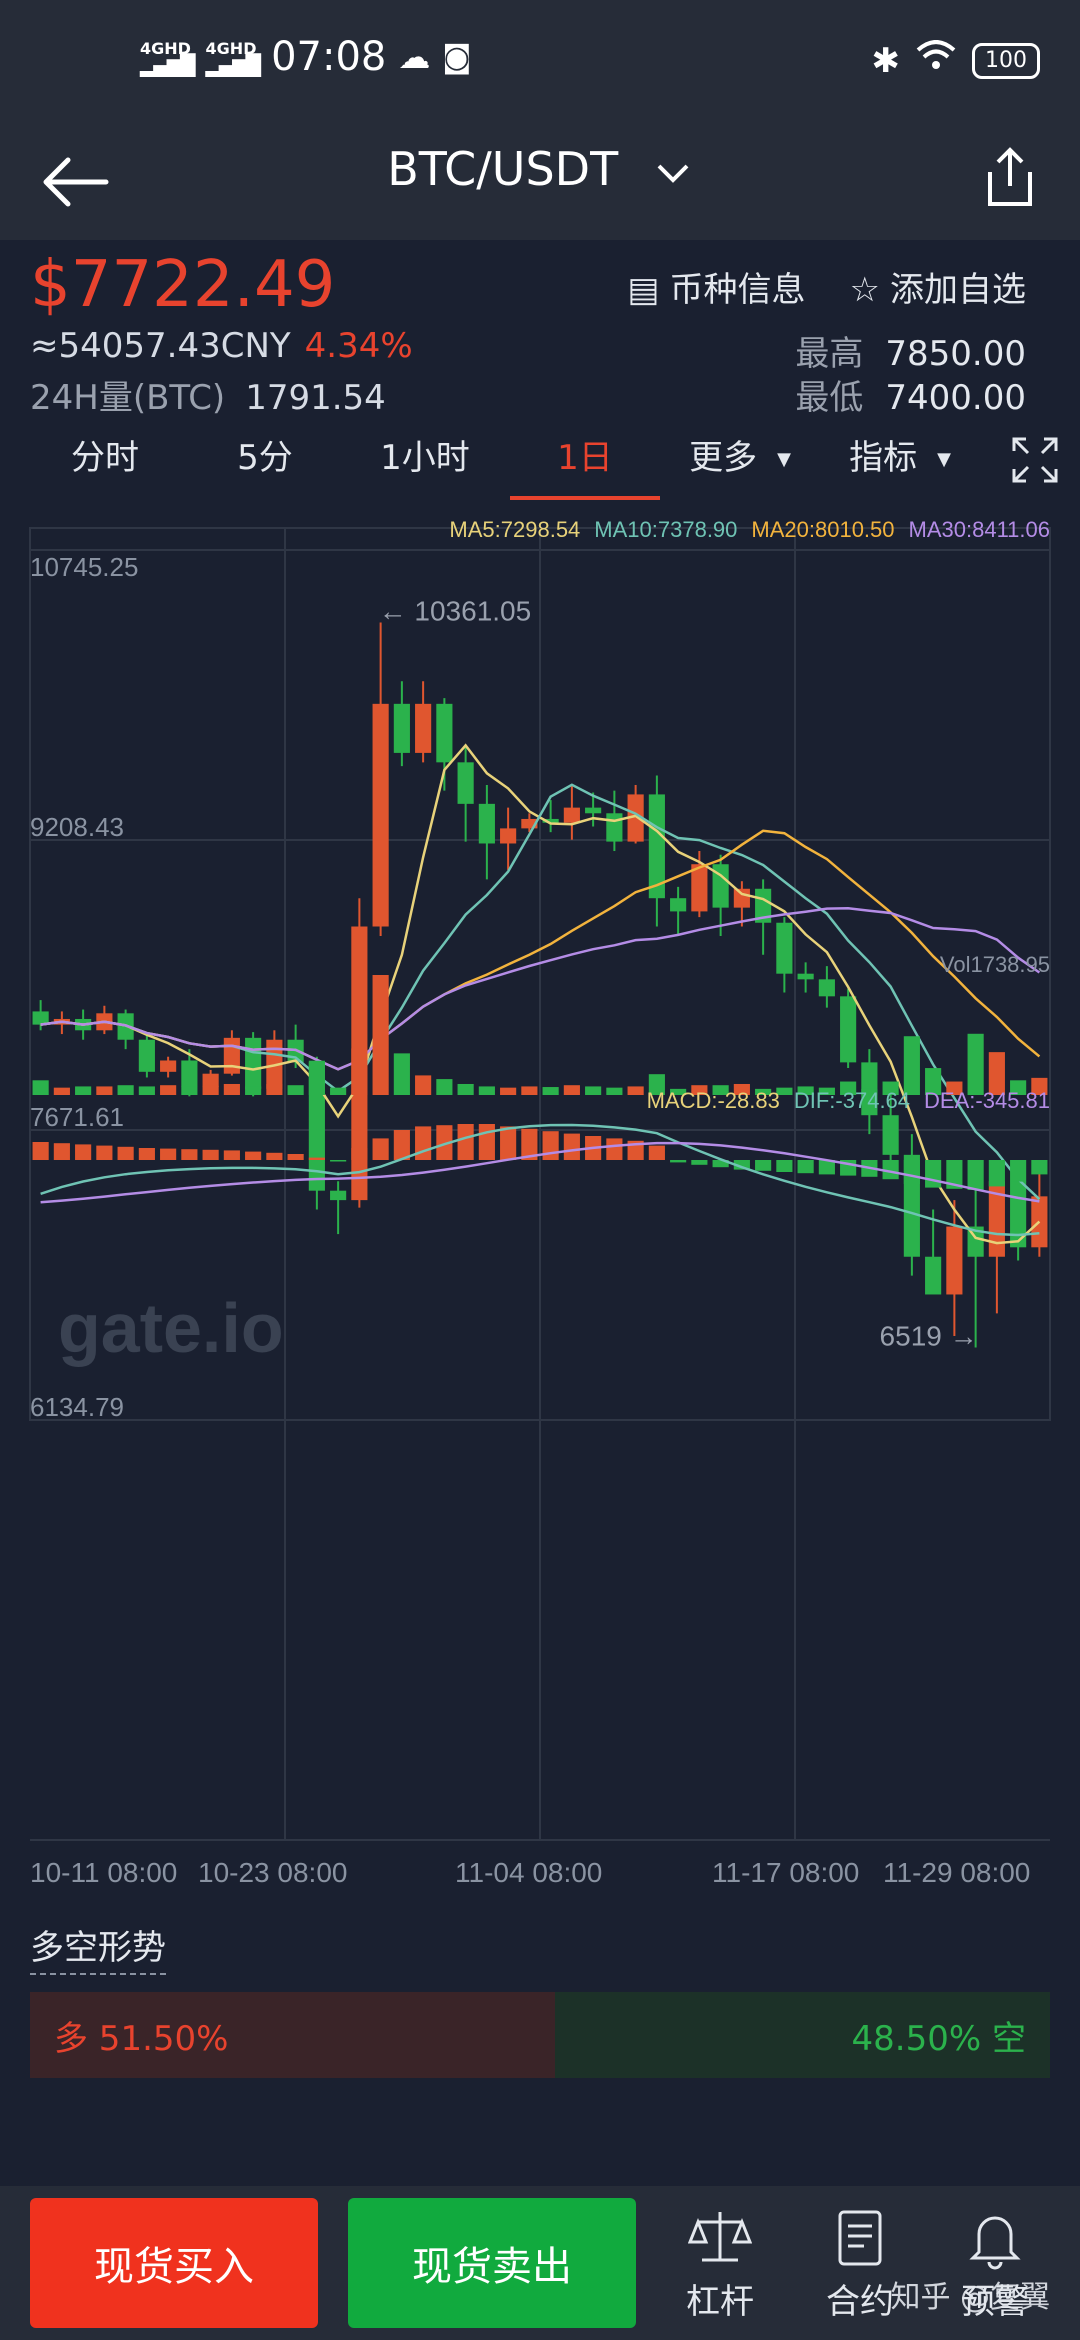  What do you see at coordinates (160, 346) in the screenshot?
I see `cny-value: ≈54057.43CNY` at bounding box center [160, 346].